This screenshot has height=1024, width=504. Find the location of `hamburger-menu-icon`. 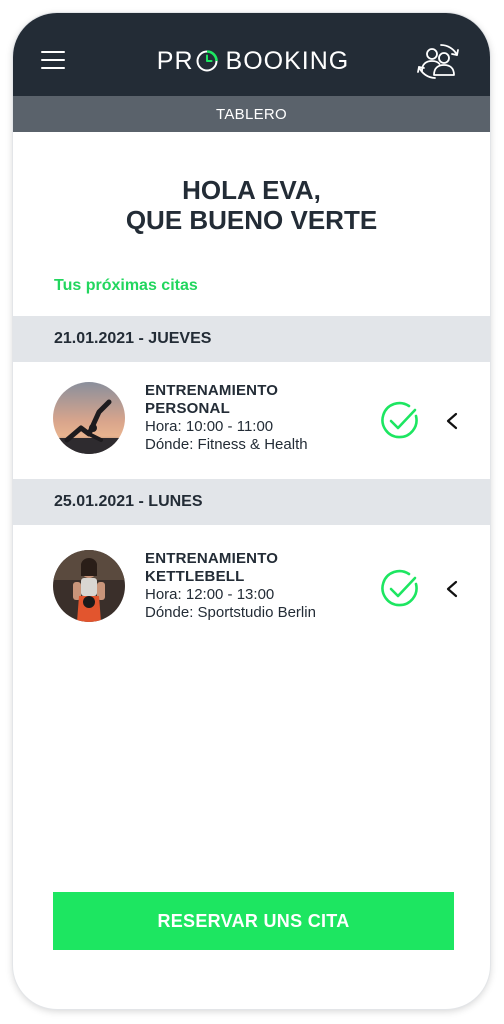

hamburger-menu-icon is located at coordinates (53, 61).